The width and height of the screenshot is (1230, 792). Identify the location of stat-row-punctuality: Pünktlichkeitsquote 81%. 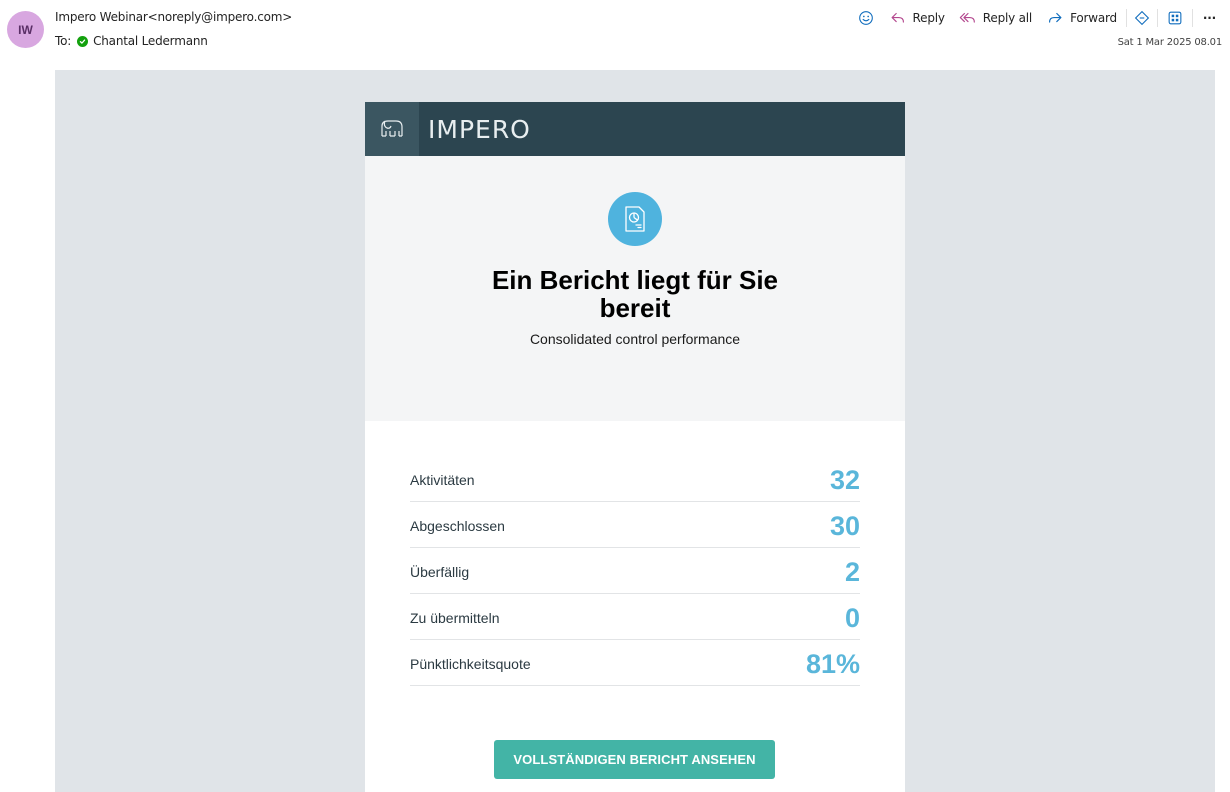
(635, 663).